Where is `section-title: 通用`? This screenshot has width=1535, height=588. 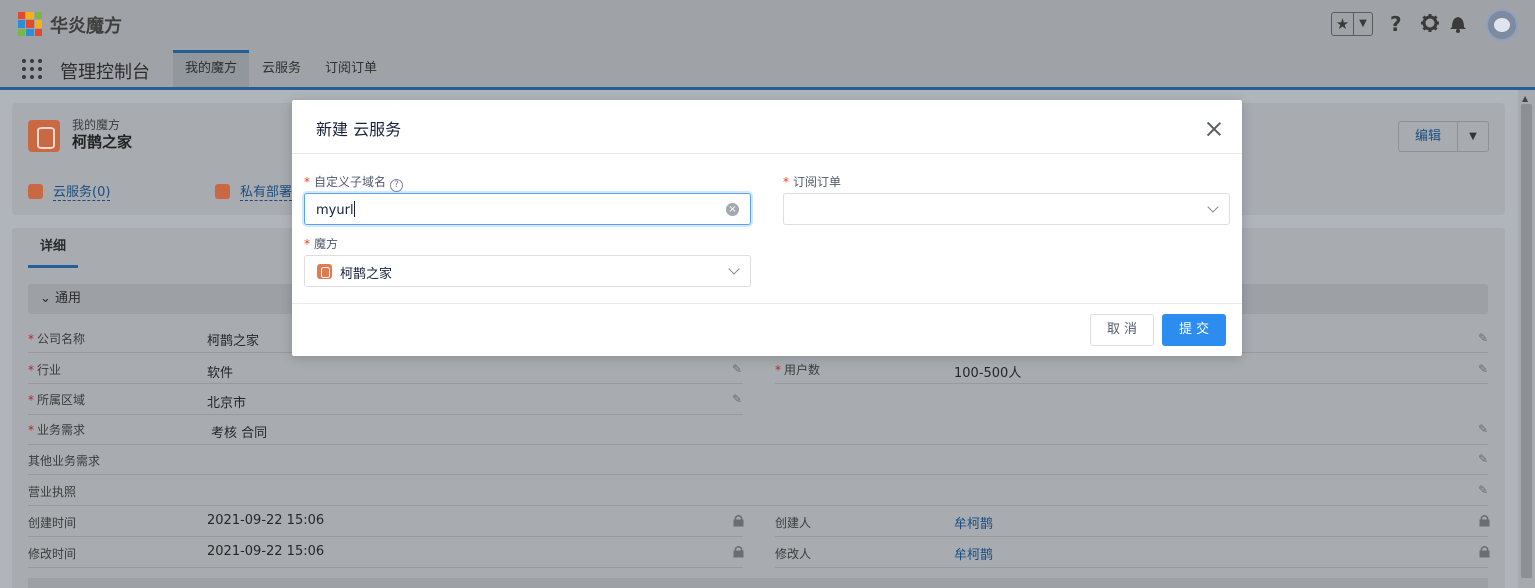 section-title: 通用 is located at coordinates (68, 298).